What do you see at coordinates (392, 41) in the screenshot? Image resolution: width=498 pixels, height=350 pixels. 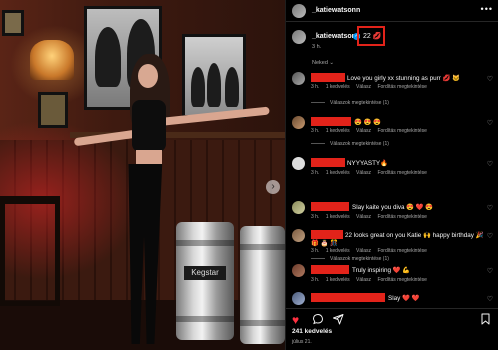 I see `post-caption: _katiewatsonn ✓ 22 💋 3 h.` at bounding box center [392, 41].